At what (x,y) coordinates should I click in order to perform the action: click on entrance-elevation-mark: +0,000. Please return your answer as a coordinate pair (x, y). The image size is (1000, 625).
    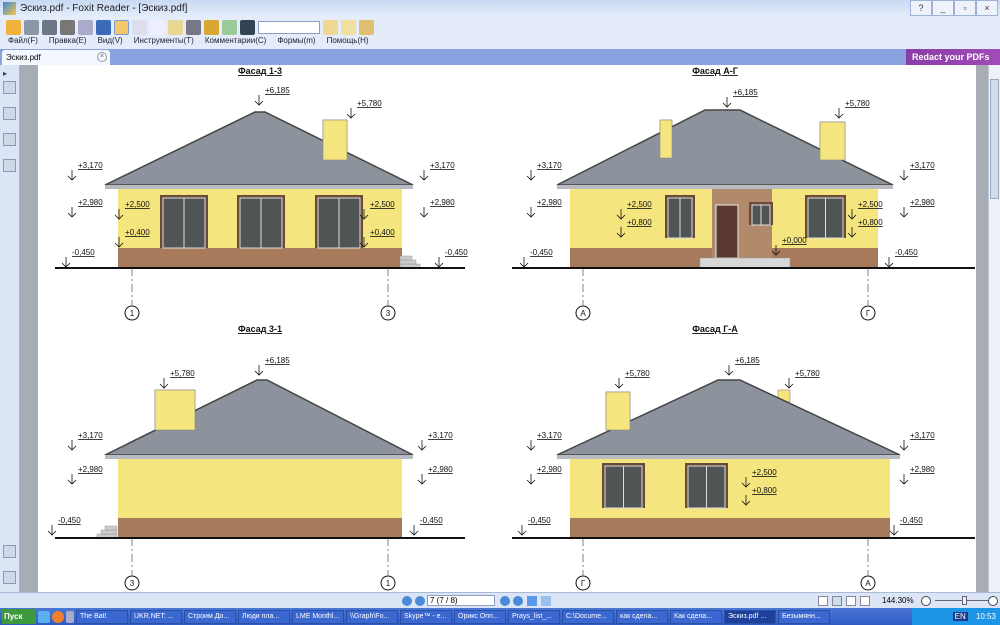
    Looking at the image, I should click on (794, 240).